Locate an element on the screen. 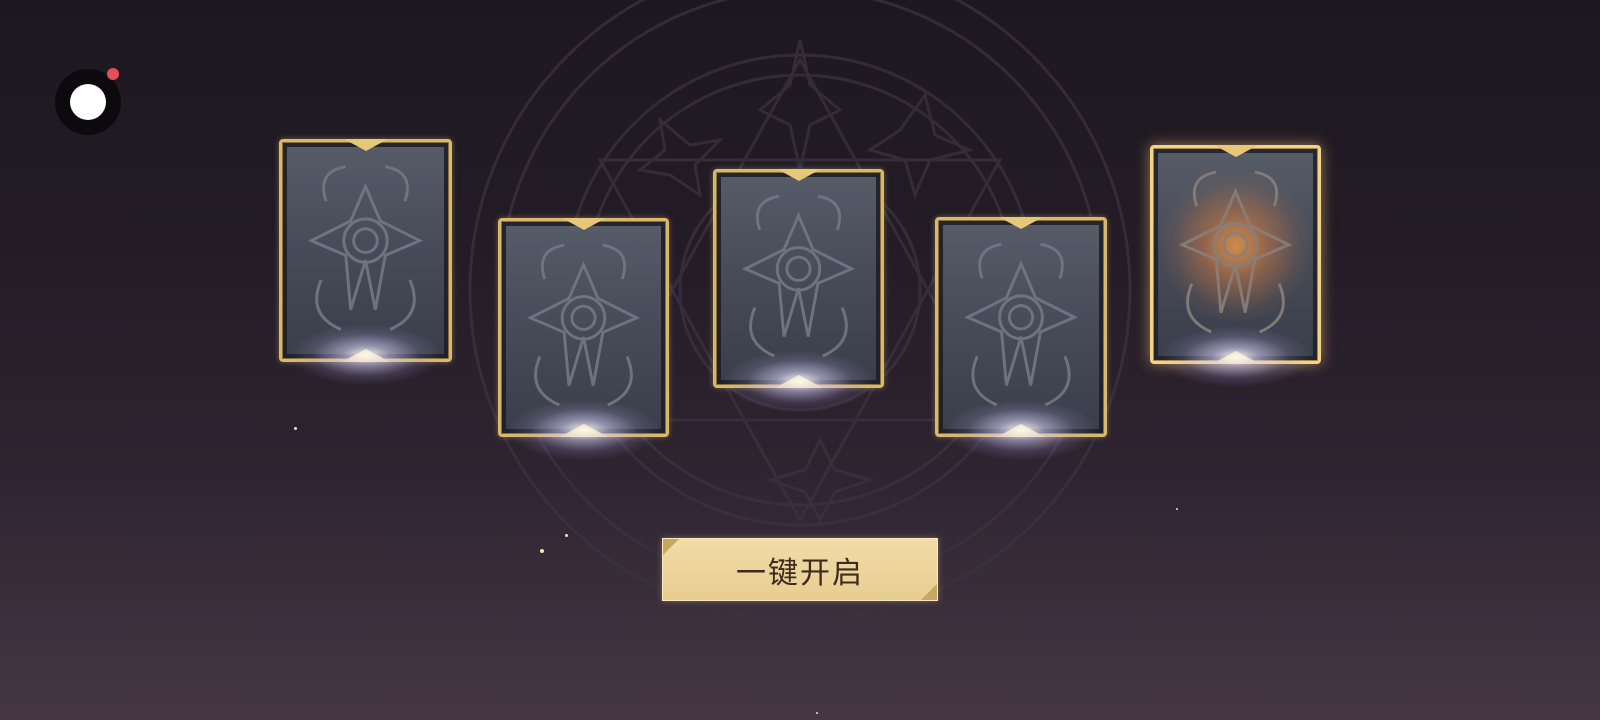  open-all-button: 一键开启 is located at coordinates (800, 569).